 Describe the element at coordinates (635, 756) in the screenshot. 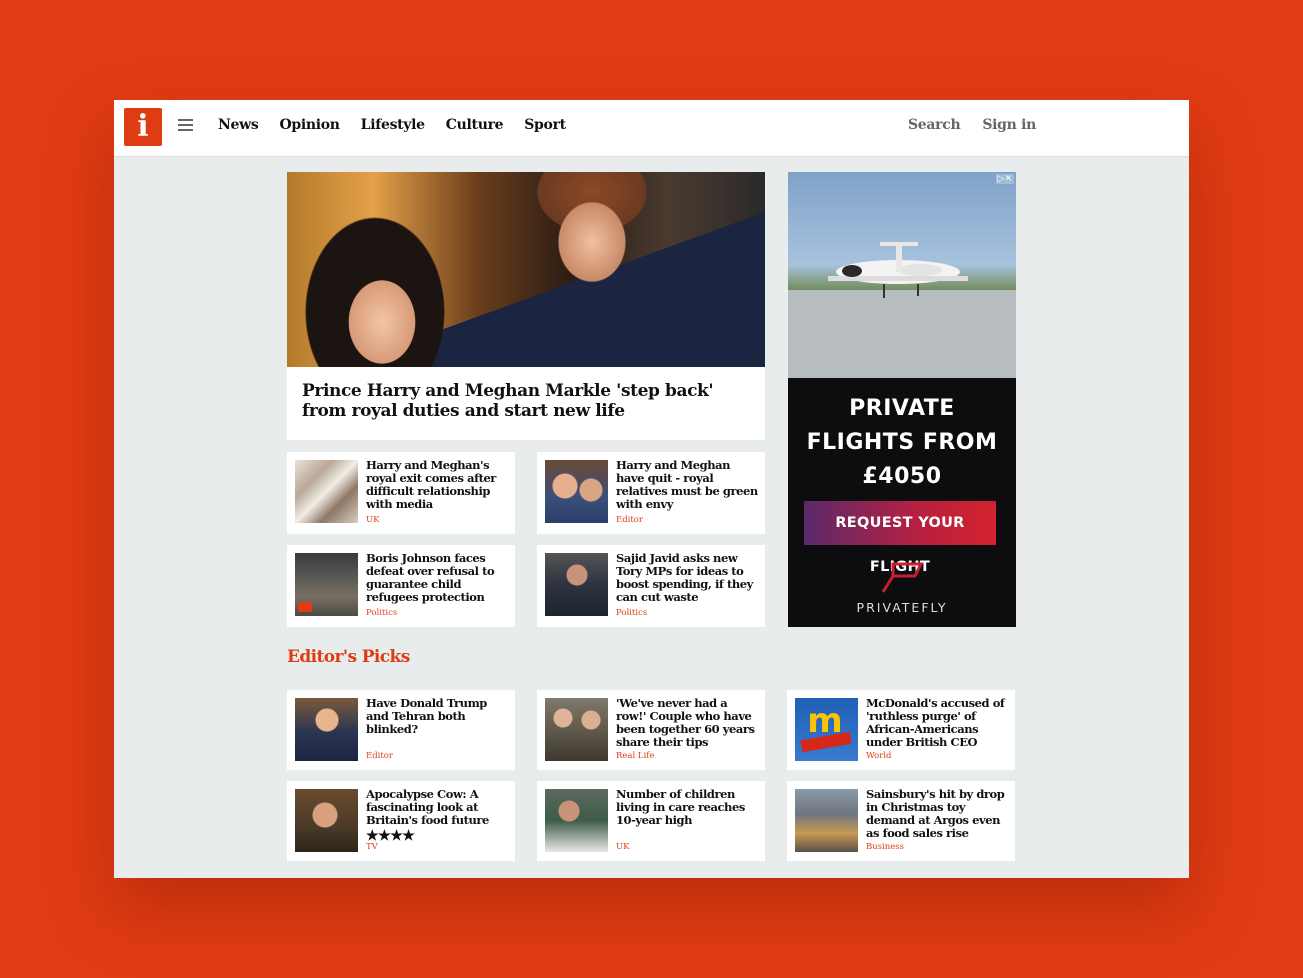

I see `pick-tag: Real Life` at that location.